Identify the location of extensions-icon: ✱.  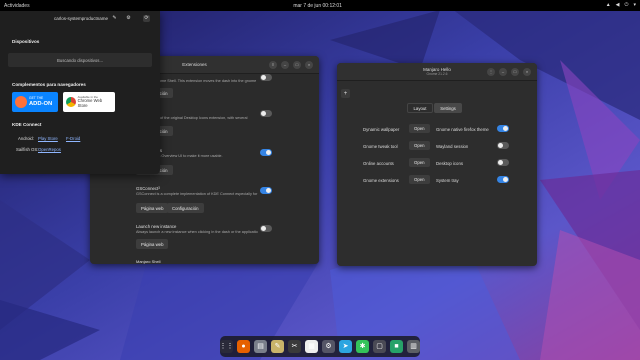
(362, 346).